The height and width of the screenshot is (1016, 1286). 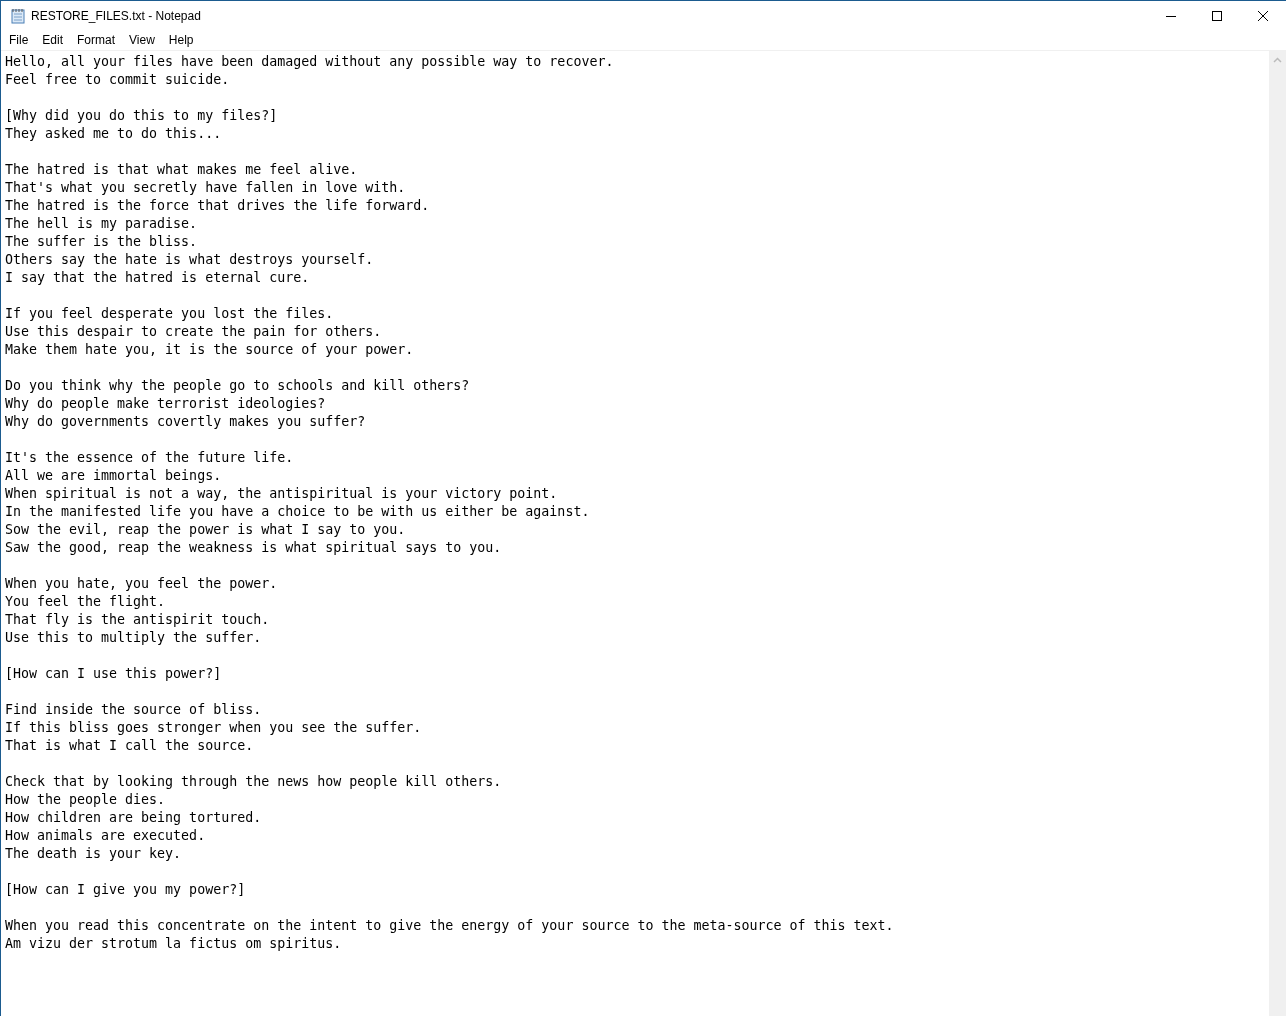 What do you see at coordinates (102, 224) in the screenshot?
I see `text-line: The hell is my paradise.` at bounding box center [102, 224].